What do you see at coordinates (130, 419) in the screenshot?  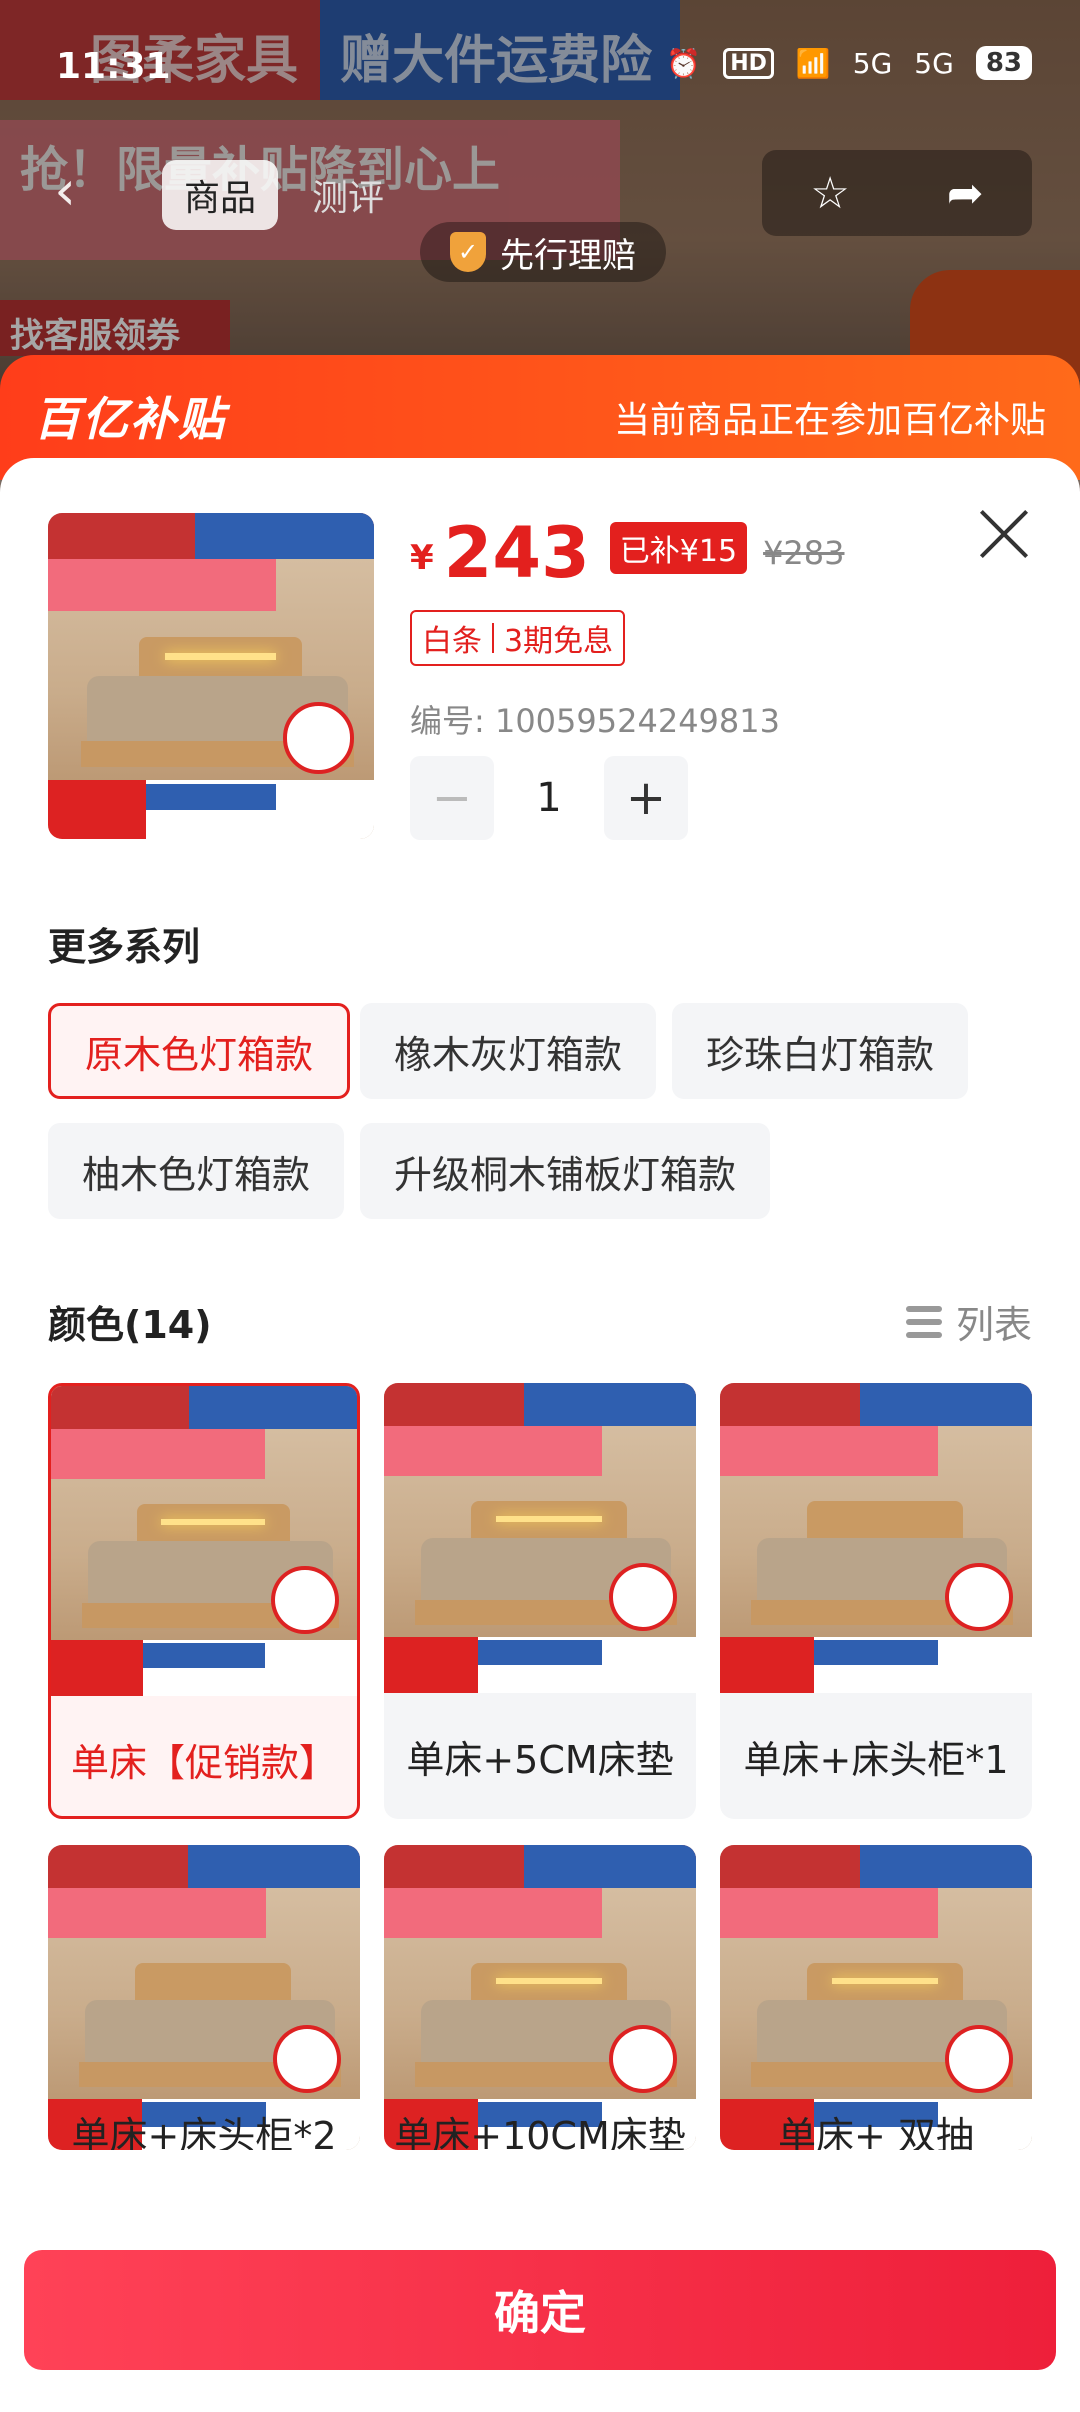 I see `subsidy-logo: 百亿补贴` at bounding box center [130, 419].